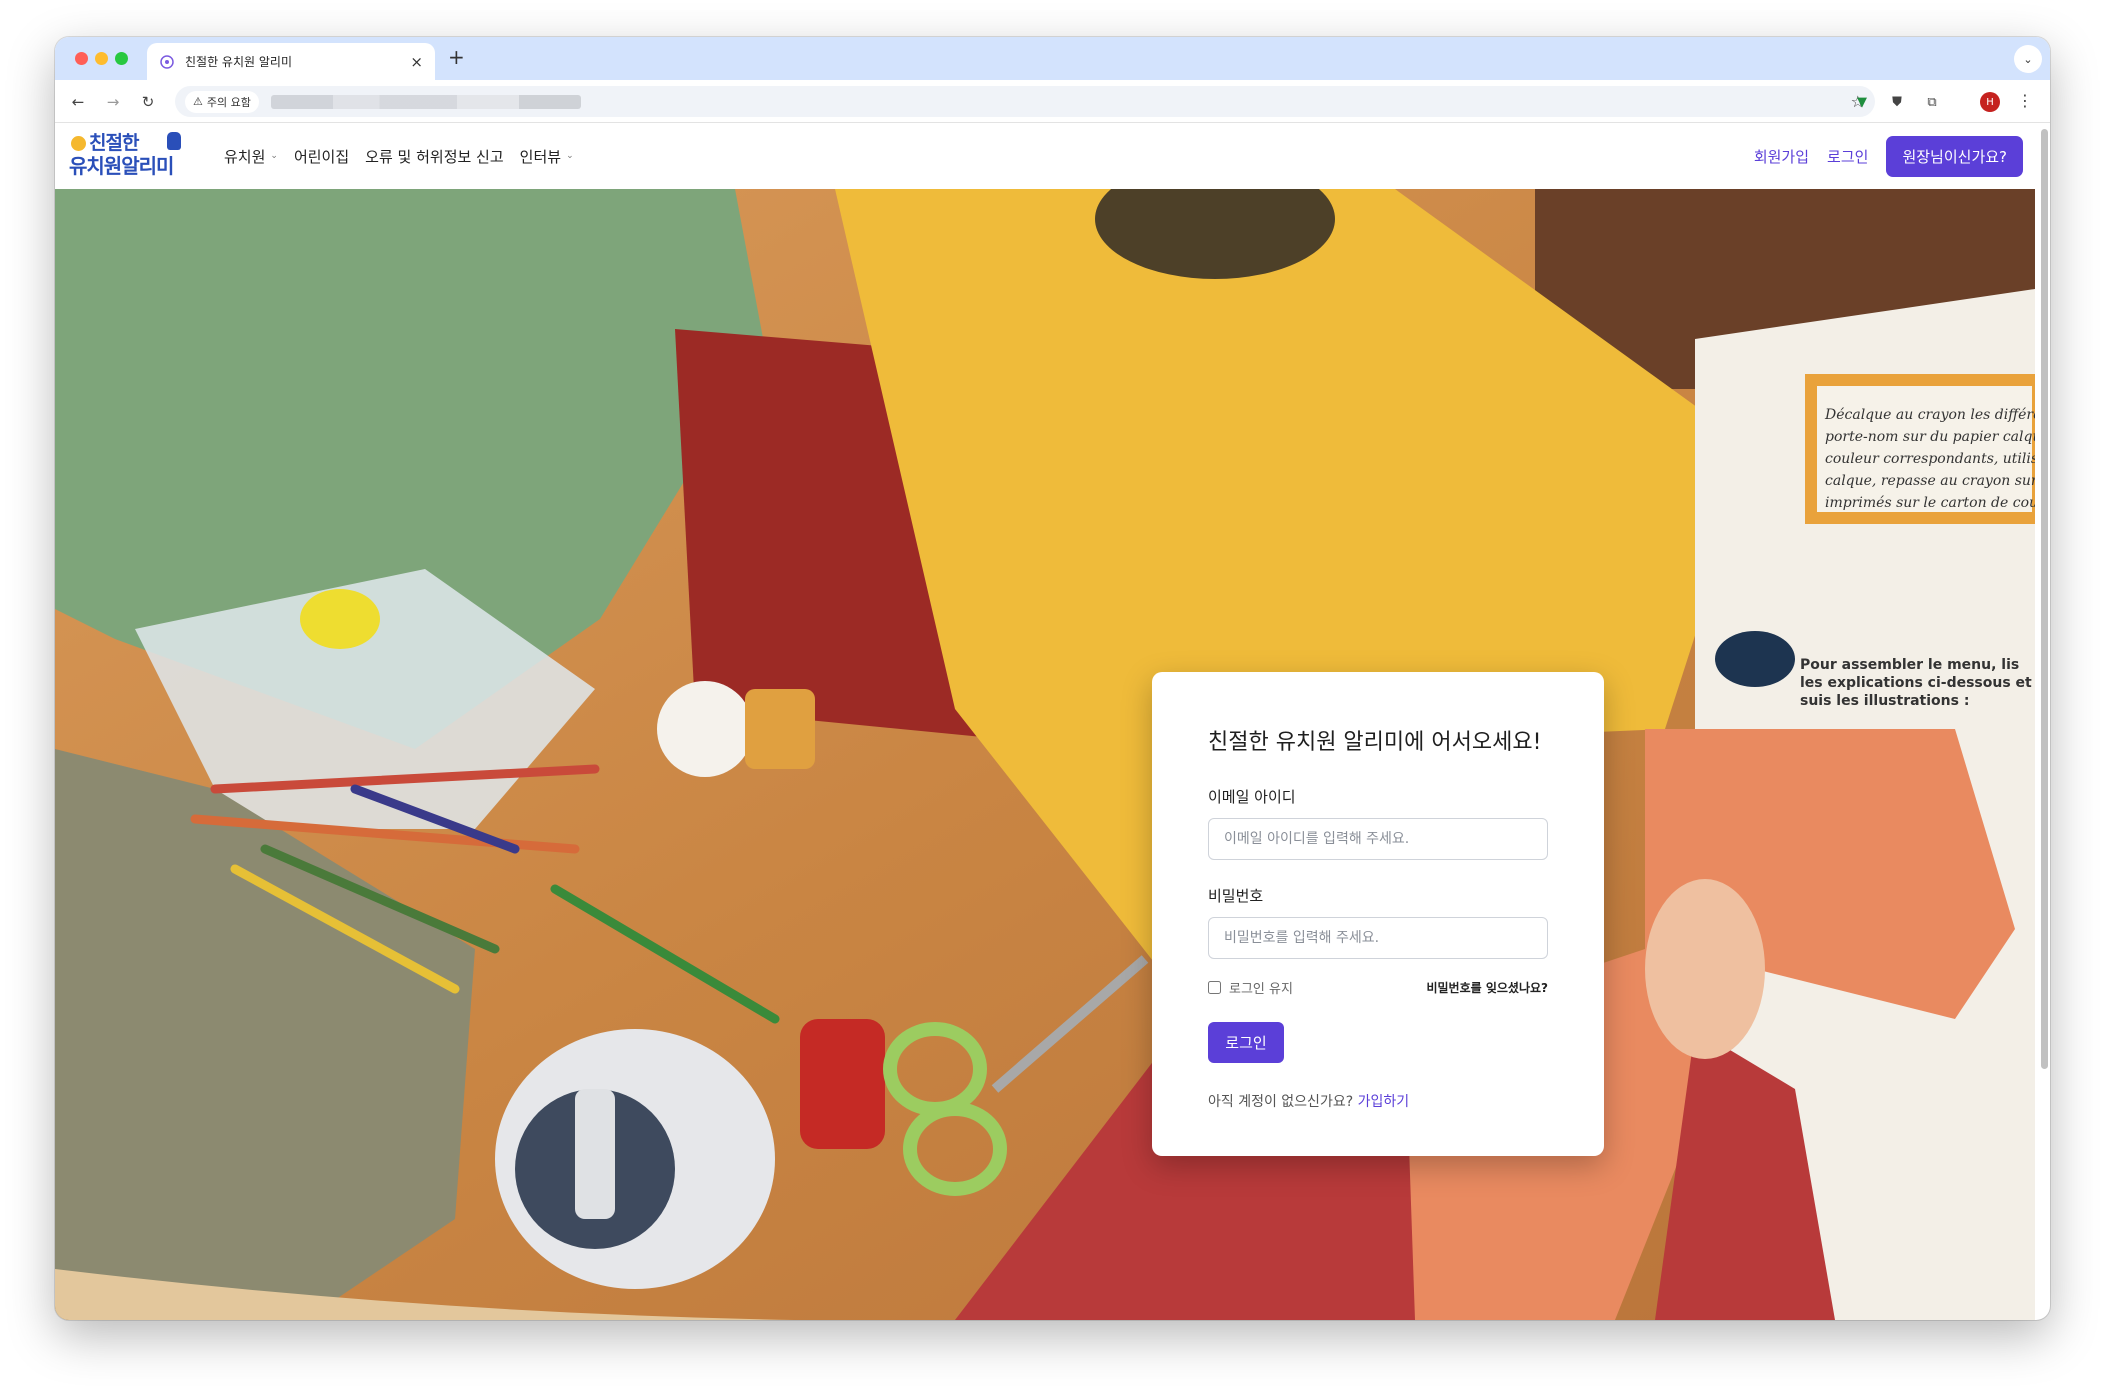 The image size is (2105, 1393). Describe the element at coordinates (113, 102) in the screenshot. I see `forward-icon: →` at that location.